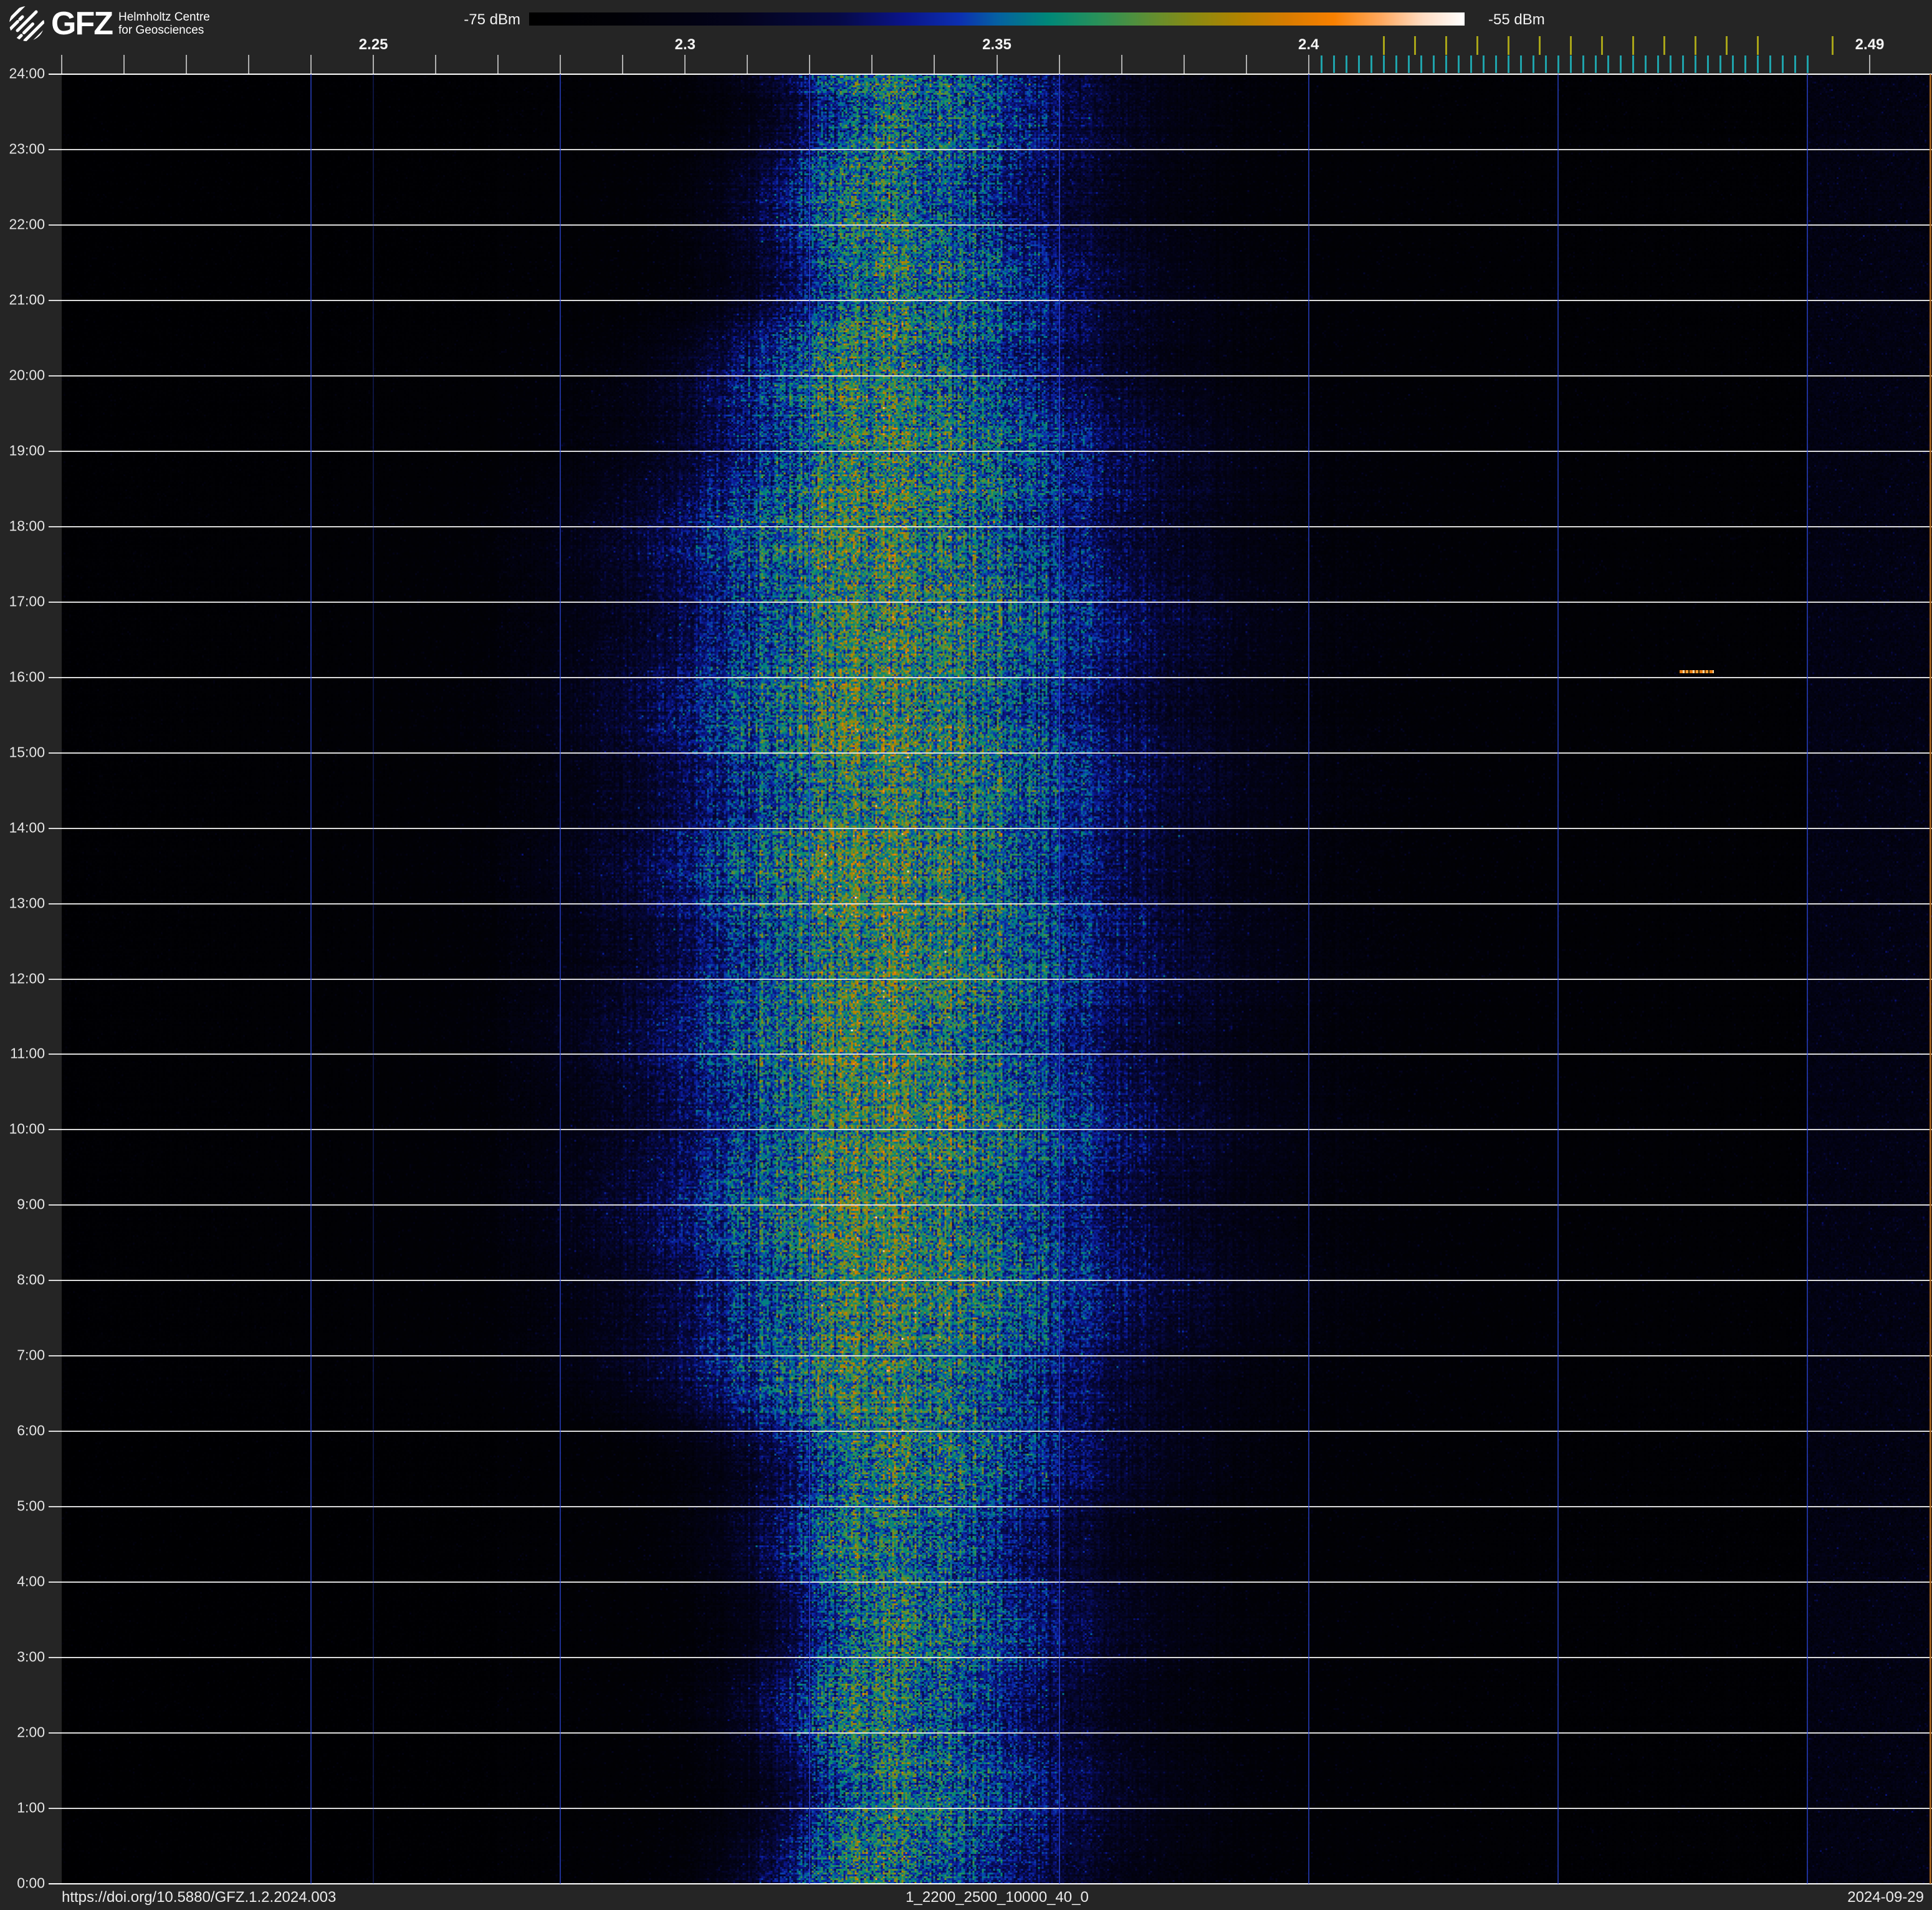 Image resolution: width=1932 pixels, height=1910 pixels. I want to click on freq-axis-label: 2.35, so click(996, 44).